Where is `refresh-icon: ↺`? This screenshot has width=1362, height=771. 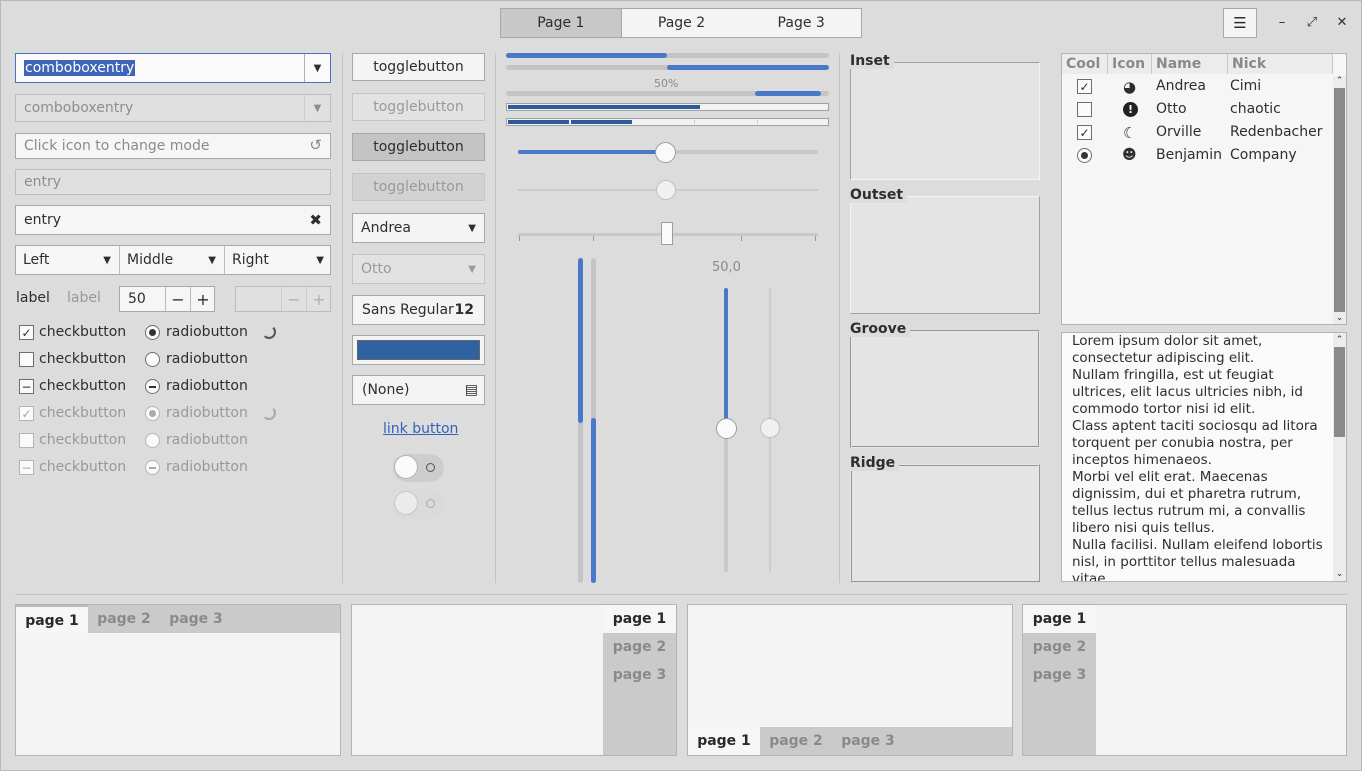
refresh-icon: ↺ is located at coordinates (315, 145).